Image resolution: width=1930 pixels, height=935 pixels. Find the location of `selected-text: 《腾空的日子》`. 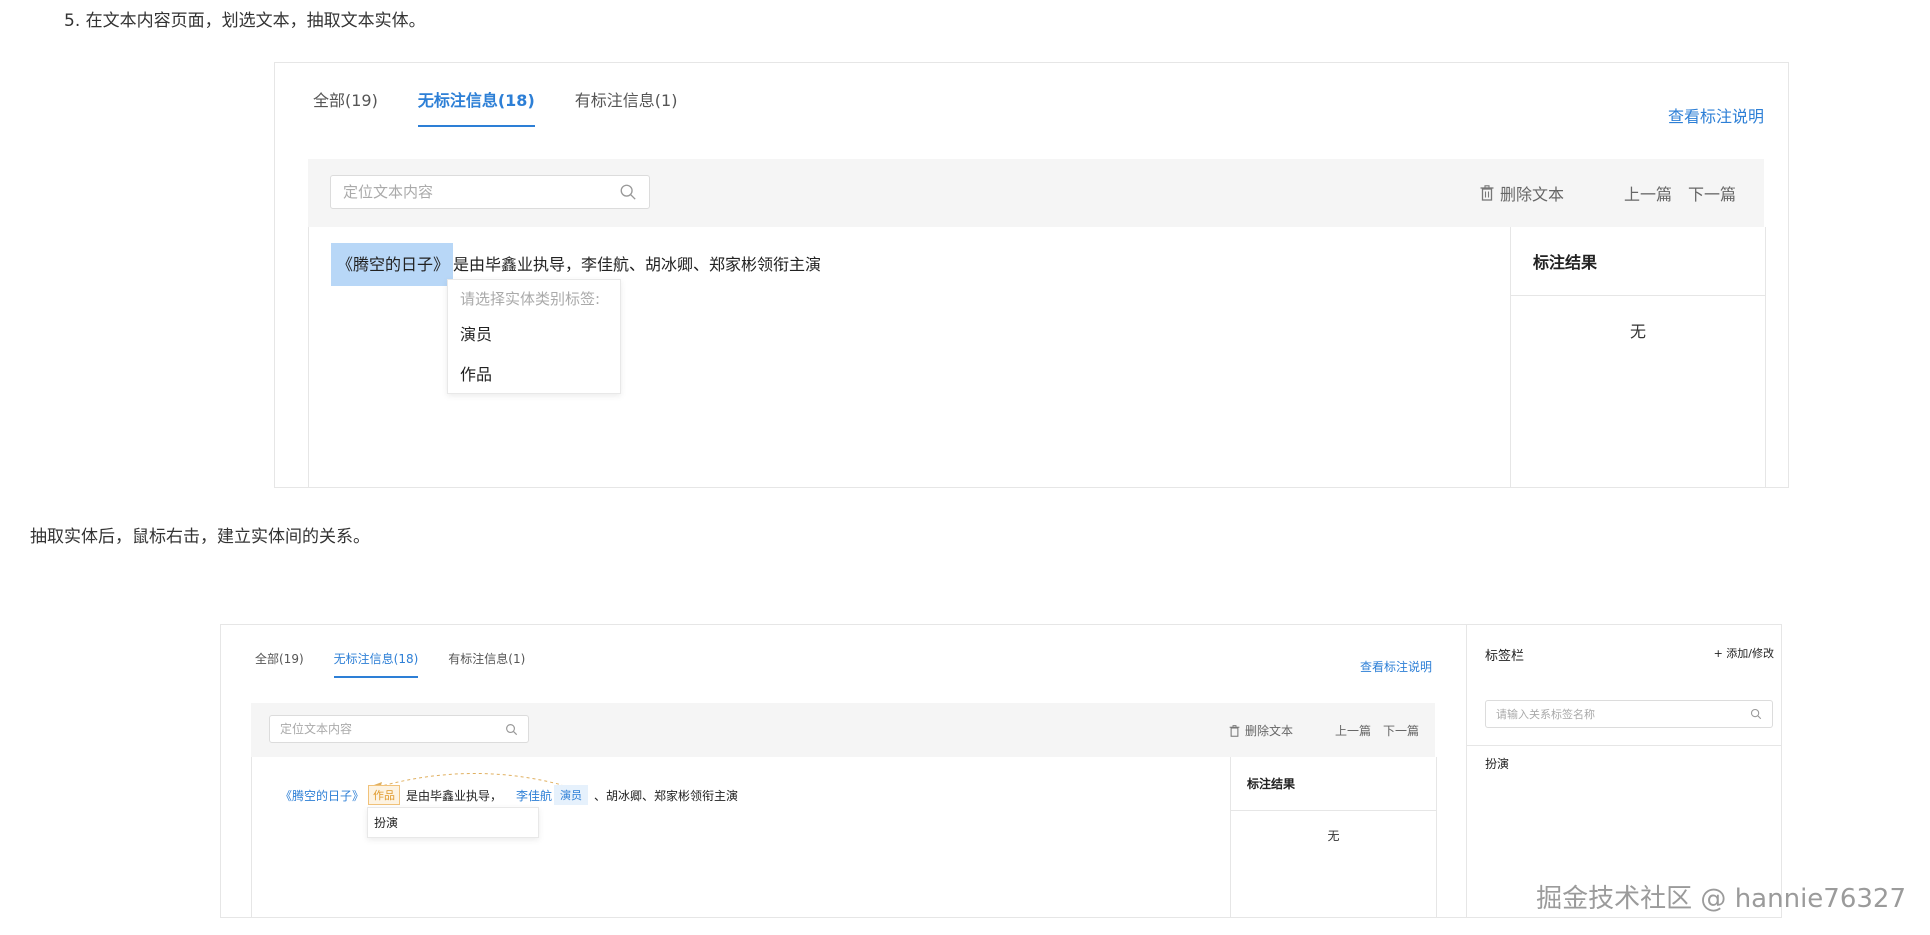

selected-text: 《腾空的日子》 is located at coordinates (392, 264).